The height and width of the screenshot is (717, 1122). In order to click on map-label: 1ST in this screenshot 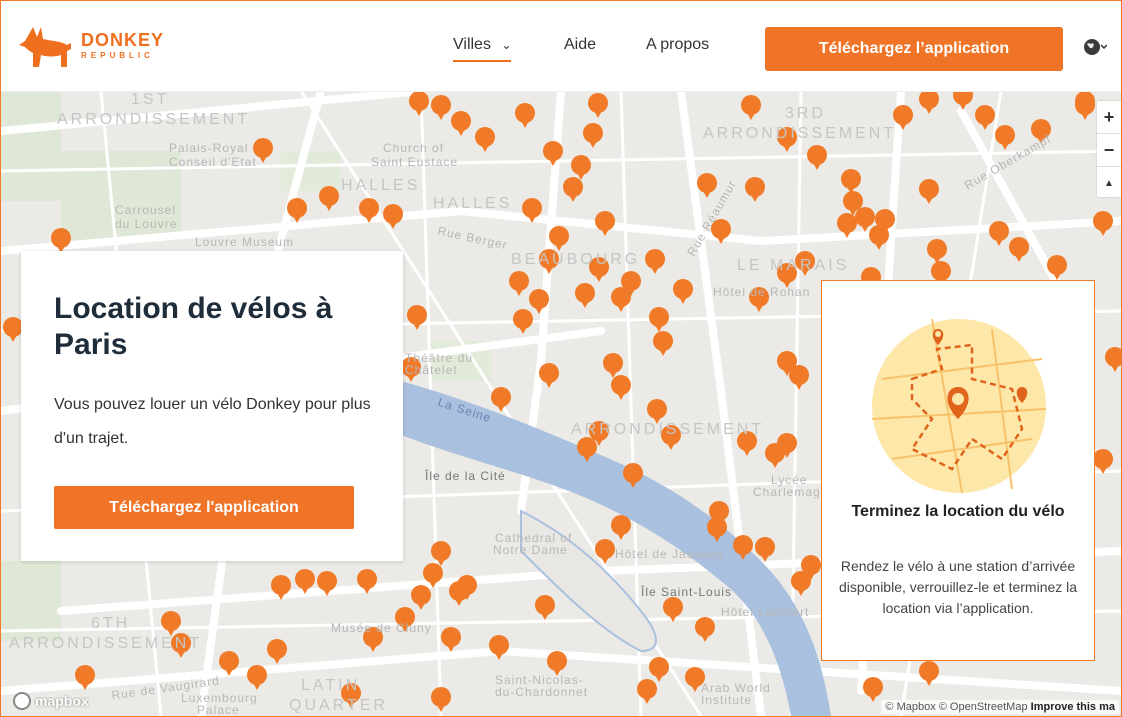, I will do `click(150, 99)`.